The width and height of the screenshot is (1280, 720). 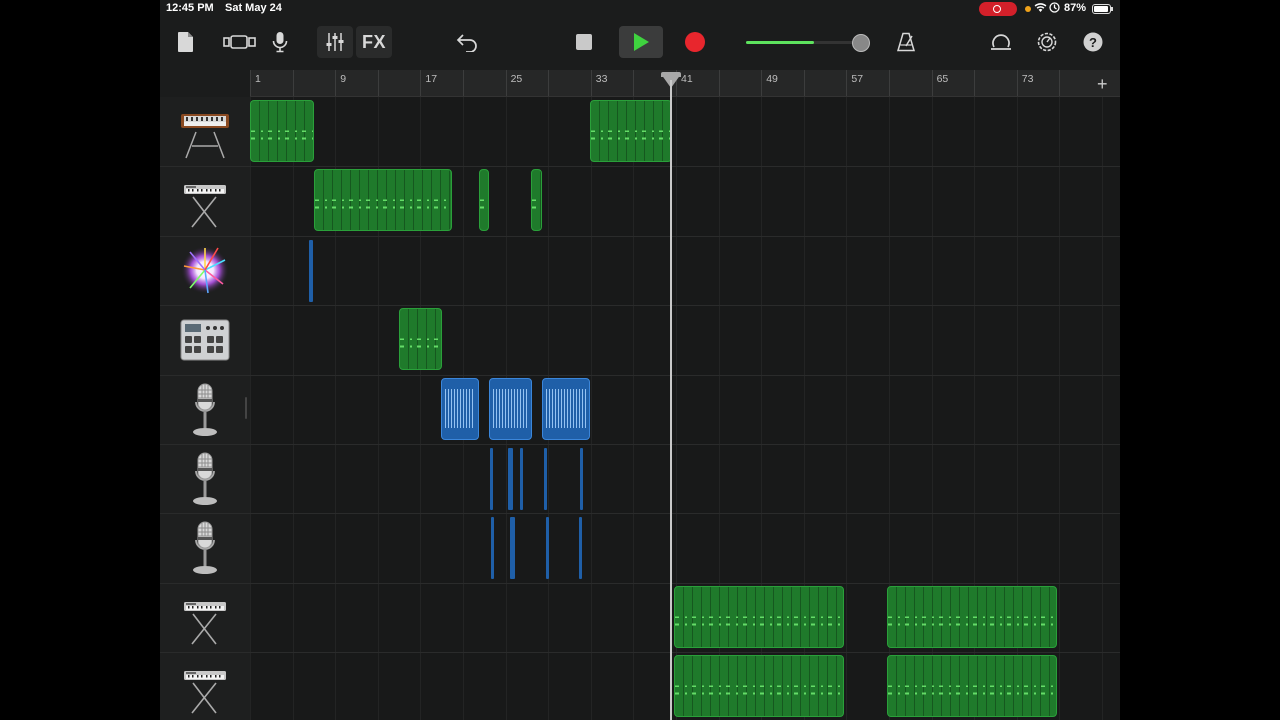 I want to click on master-volume-slider, so click(x=801, y=42).